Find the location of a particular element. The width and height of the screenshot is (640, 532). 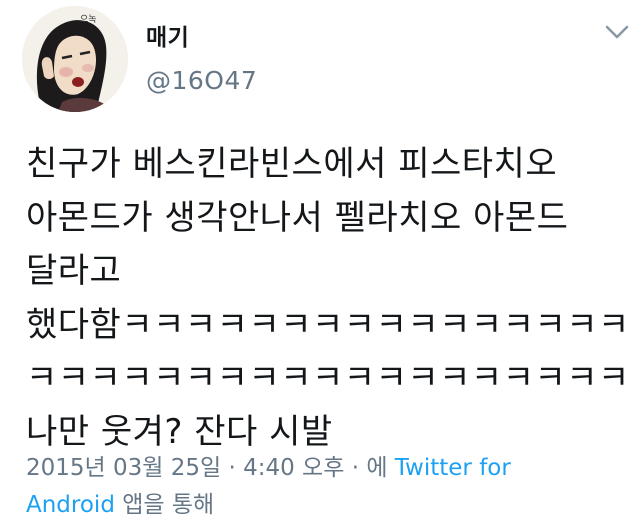

chevron-down-icon is located at coordinates (617, 32).